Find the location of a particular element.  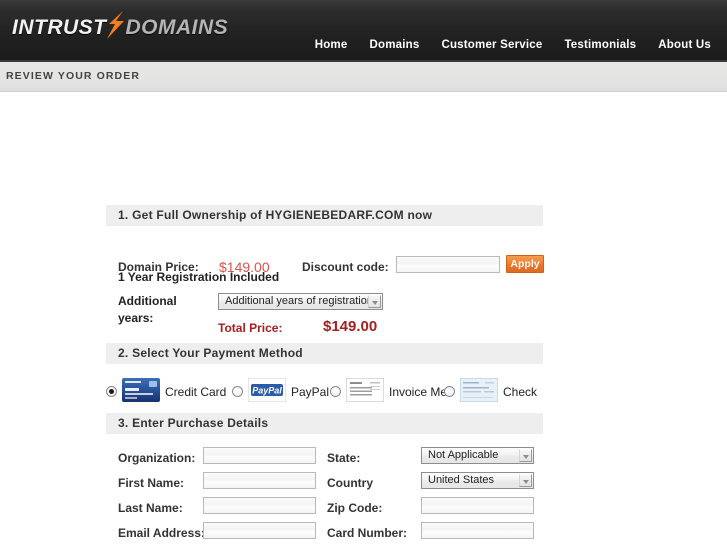

logo-text-primary: INTRUST is located at coordinates (59, 27).